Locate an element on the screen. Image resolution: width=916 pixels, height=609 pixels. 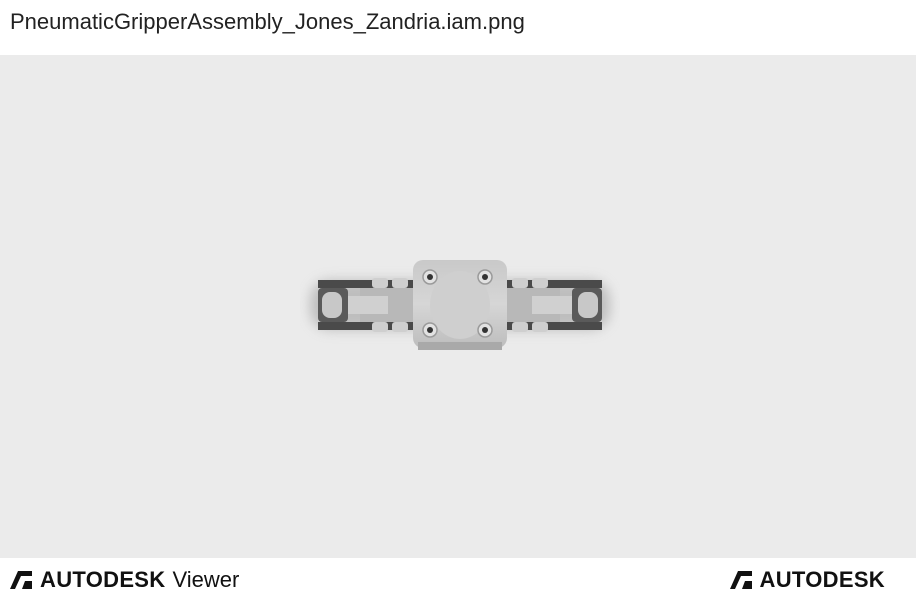
gripper-assembly-model is located at coordinates (460, 305).